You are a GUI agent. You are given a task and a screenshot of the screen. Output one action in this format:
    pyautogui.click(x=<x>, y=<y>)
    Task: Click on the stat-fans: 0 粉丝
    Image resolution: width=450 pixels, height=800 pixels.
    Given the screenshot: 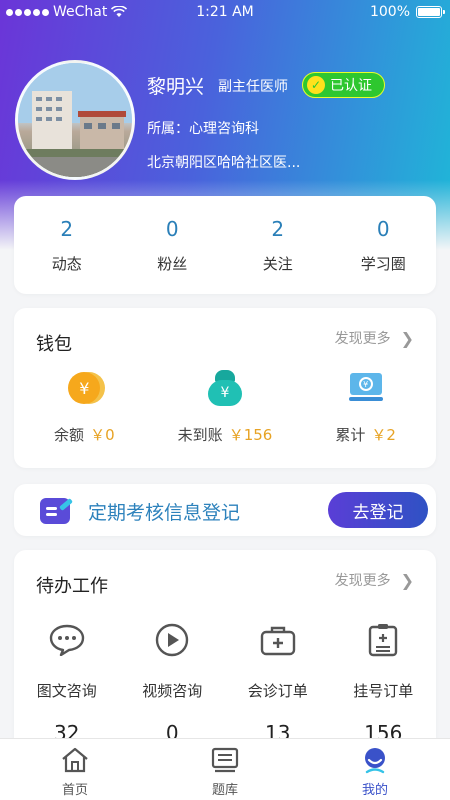 What is the action you would take?
    pyautogui.click(x=173, y=245)
    